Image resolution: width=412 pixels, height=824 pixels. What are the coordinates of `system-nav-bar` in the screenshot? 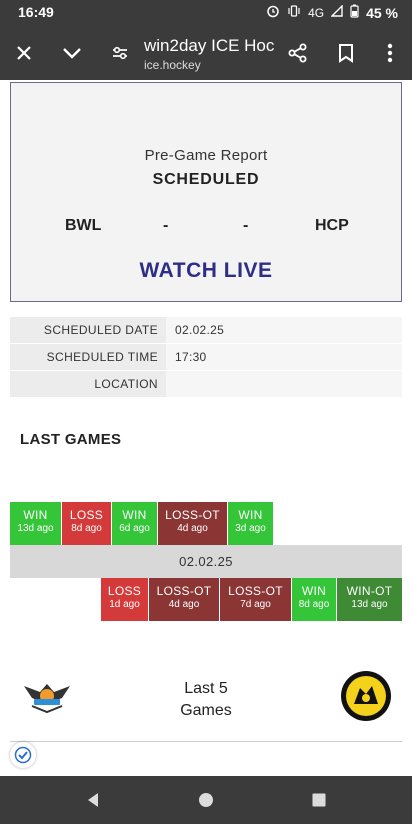 It's located at (206, 800).